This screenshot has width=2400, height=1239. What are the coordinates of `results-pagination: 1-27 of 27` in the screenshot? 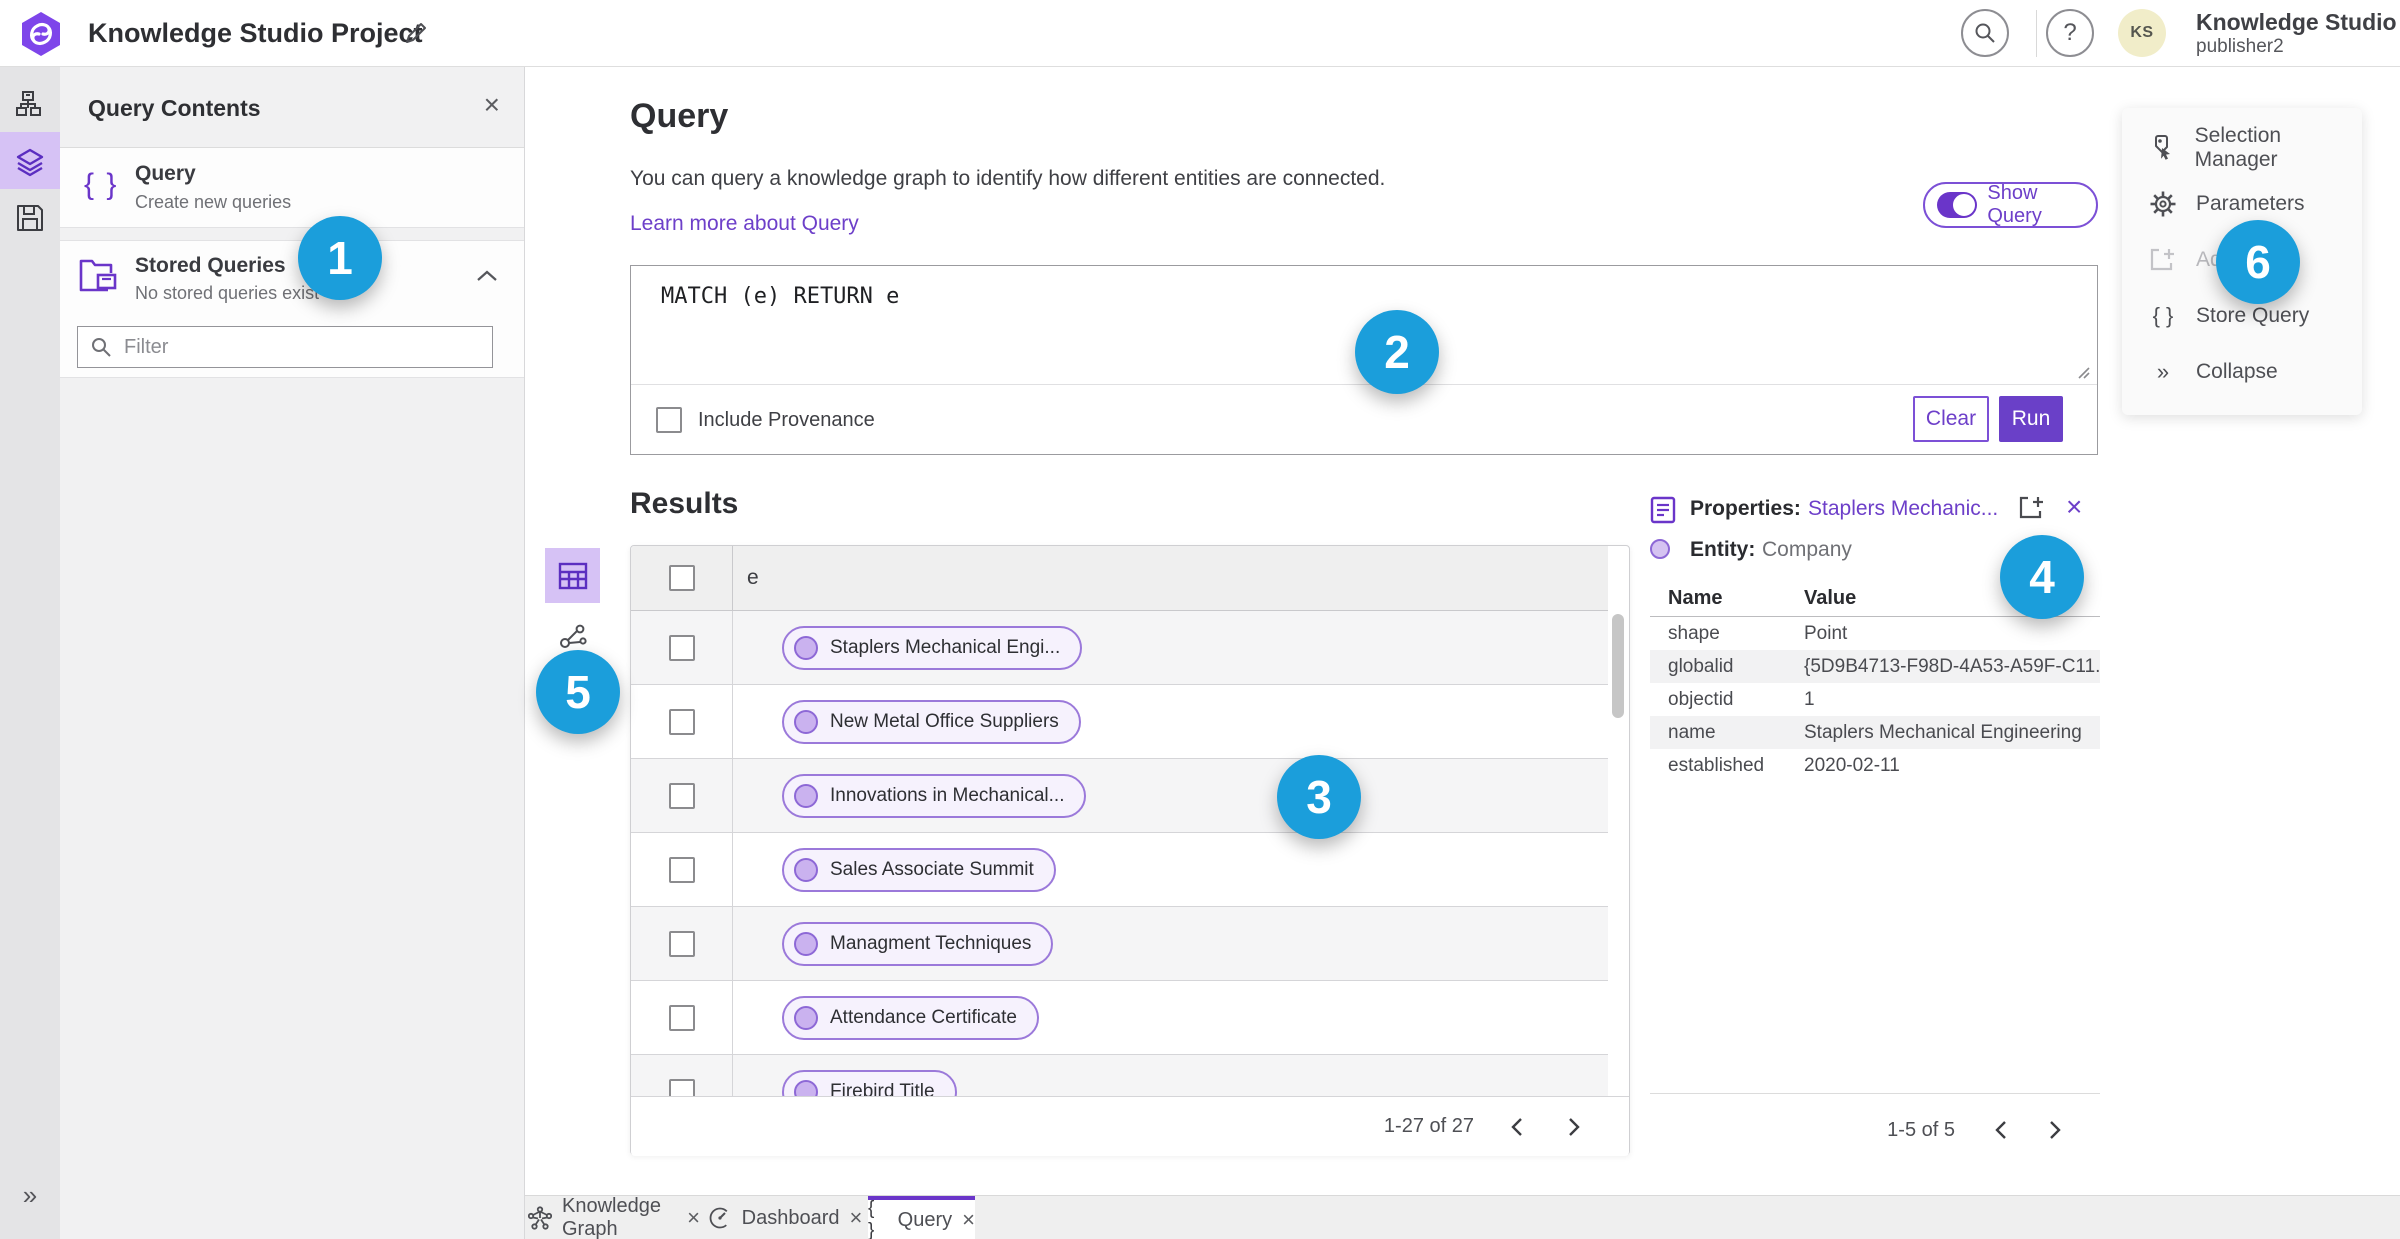 It's located at (1130, 1126).